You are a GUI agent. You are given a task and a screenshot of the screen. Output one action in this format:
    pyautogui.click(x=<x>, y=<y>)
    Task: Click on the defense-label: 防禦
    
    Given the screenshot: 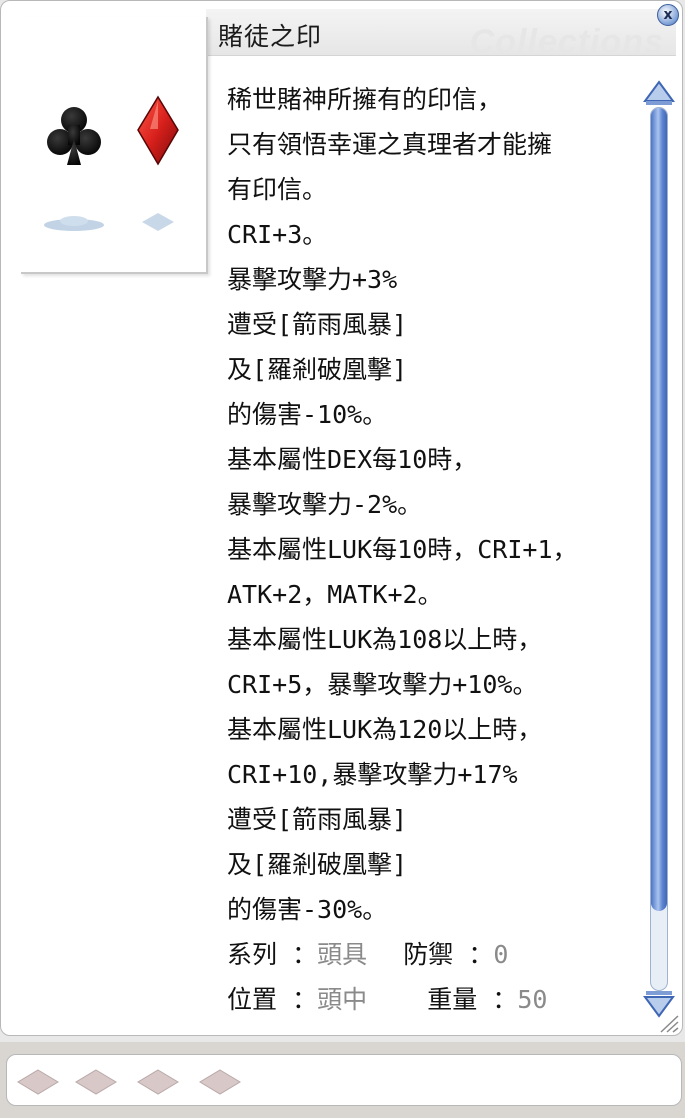 What is the action you would take?
    pyautogui.click(x=428, y=954)
    